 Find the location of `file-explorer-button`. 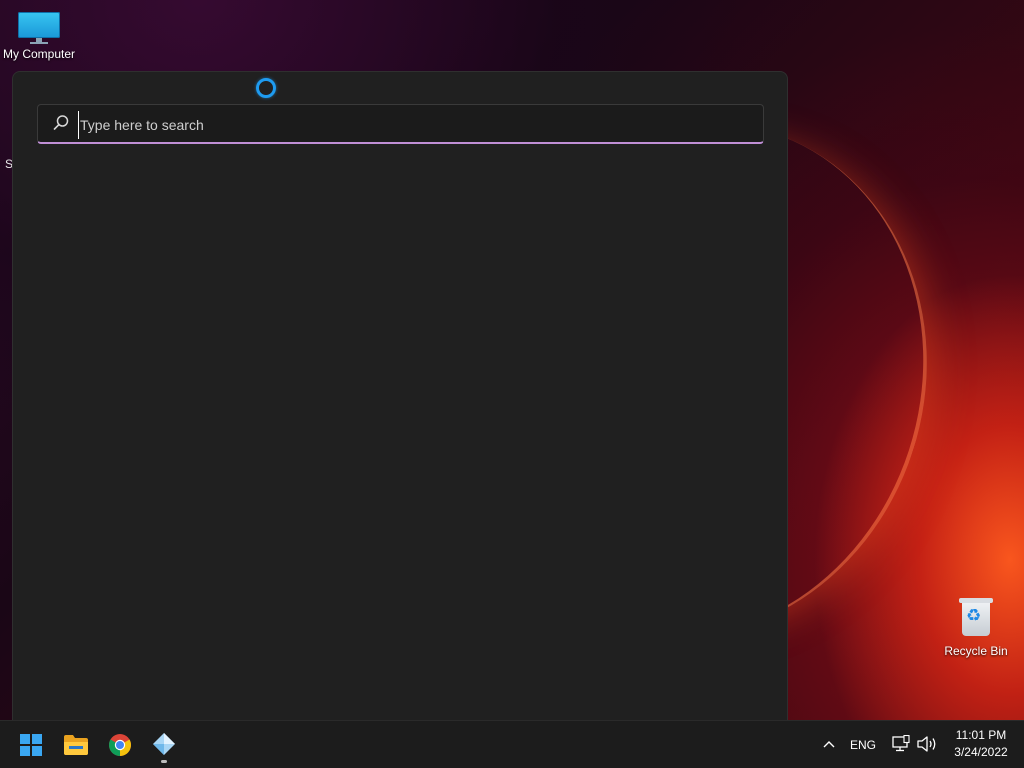

file-explorer-button is located at coordinates (76, 745).